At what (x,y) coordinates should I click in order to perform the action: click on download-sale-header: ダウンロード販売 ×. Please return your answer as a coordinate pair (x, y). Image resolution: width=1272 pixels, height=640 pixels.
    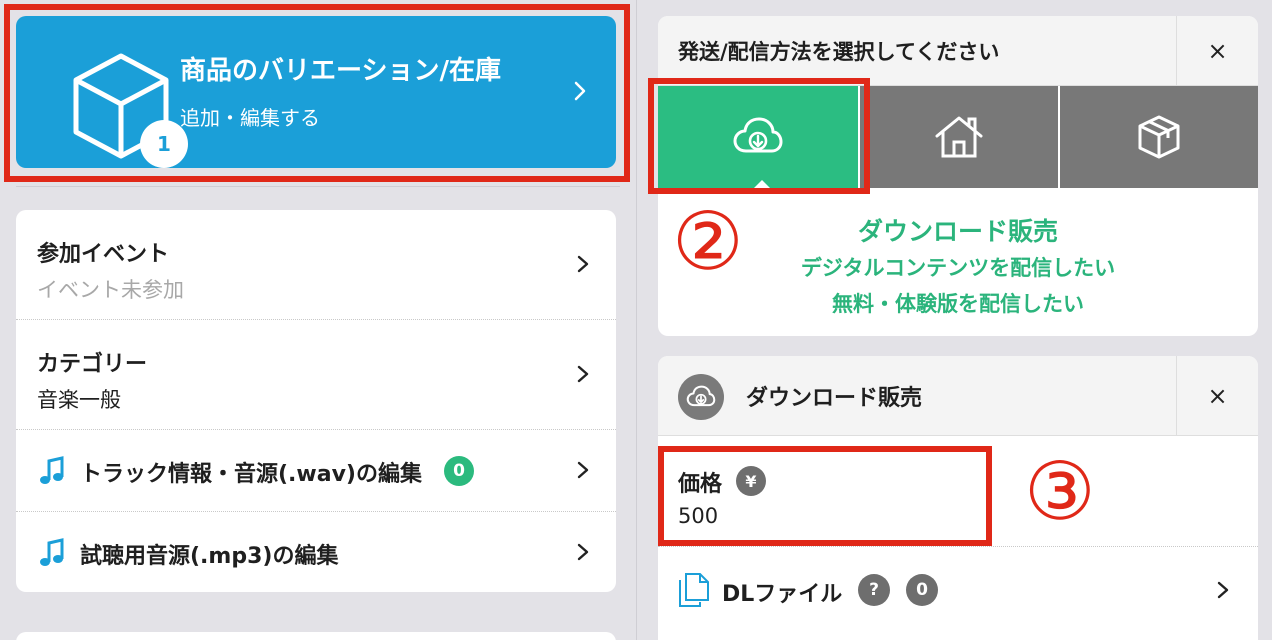
    Looking at the image, I should click on (958, 396).